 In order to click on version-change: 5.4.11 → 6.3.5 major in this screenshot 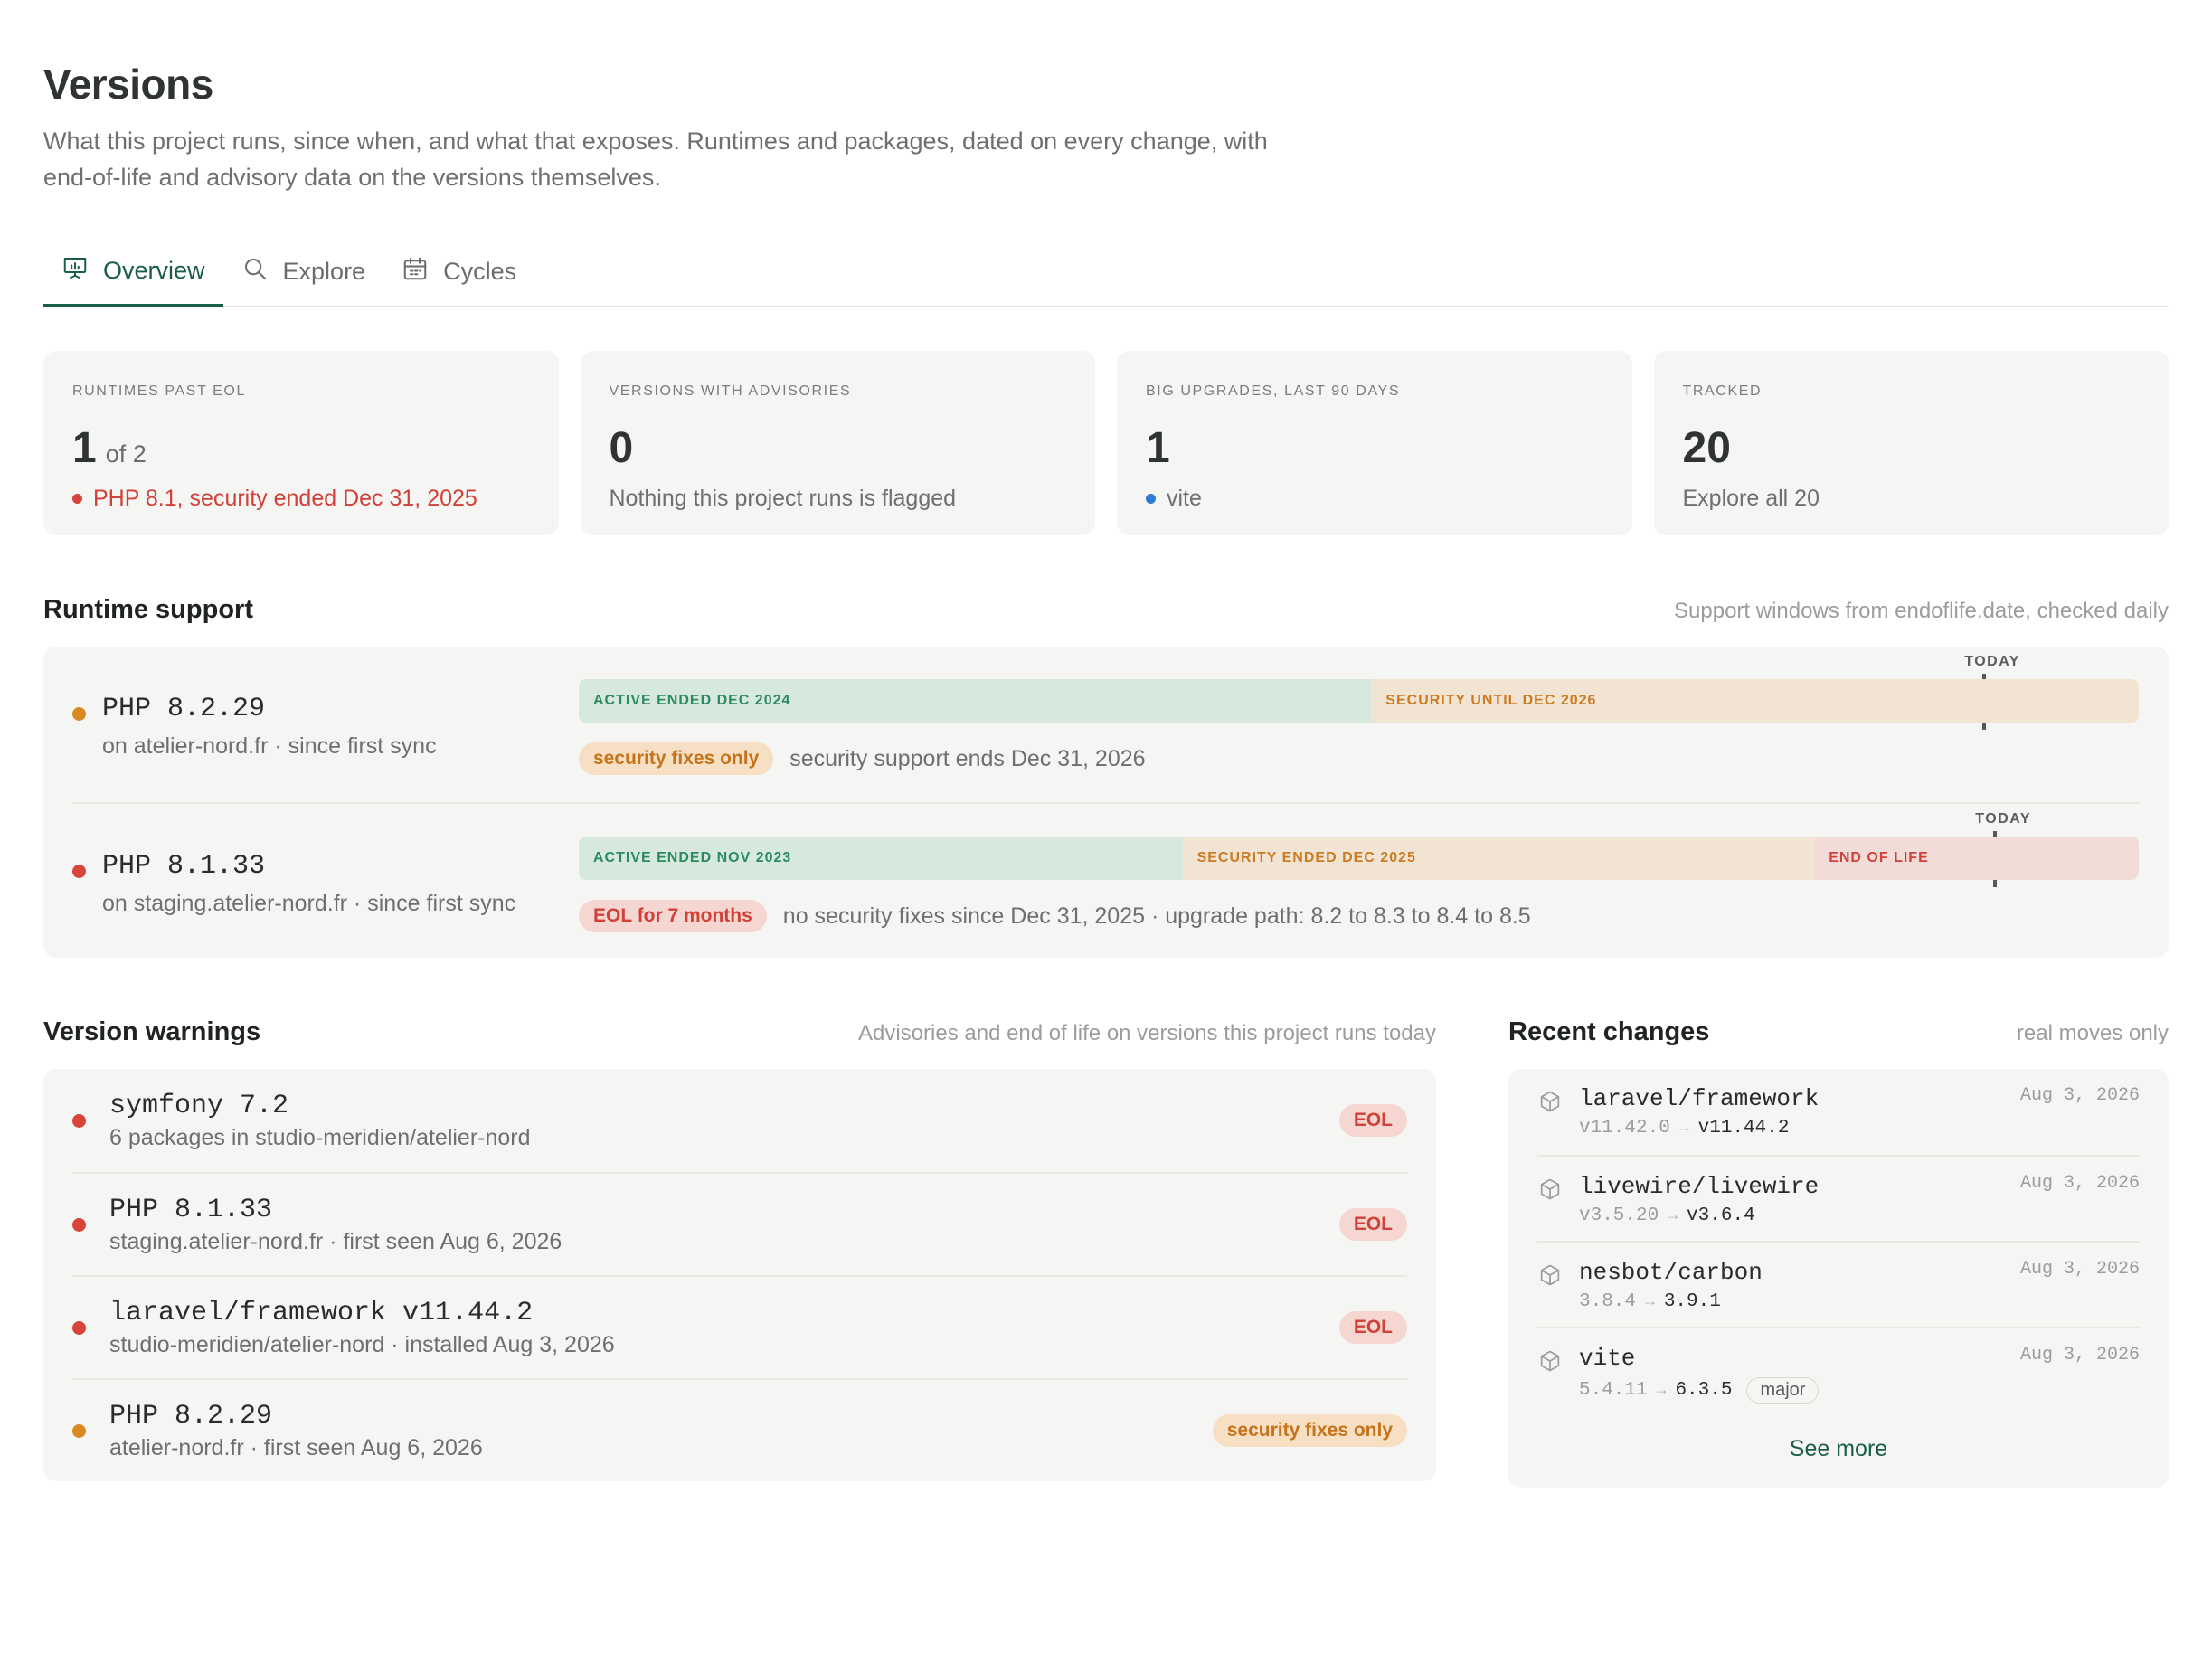, I will do `click(1792, 1390)`.